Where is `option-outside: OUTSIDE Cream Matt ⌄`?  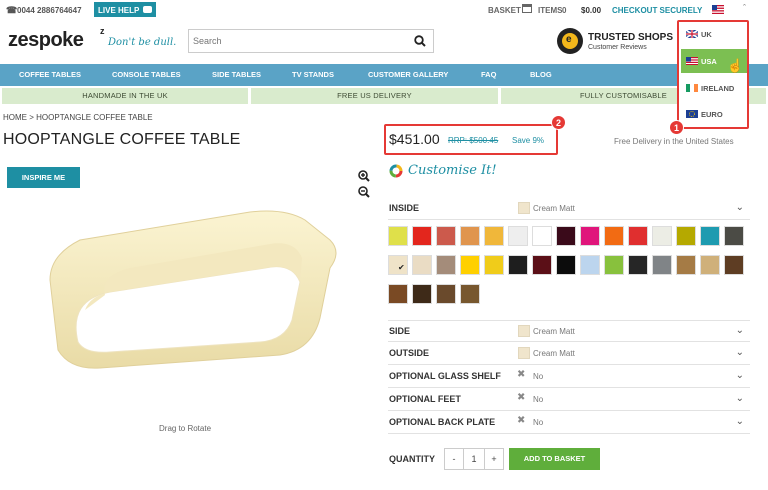
option-outside: OUTSIDE Cream Matt ⌄ is located at coordinates (569, 354).